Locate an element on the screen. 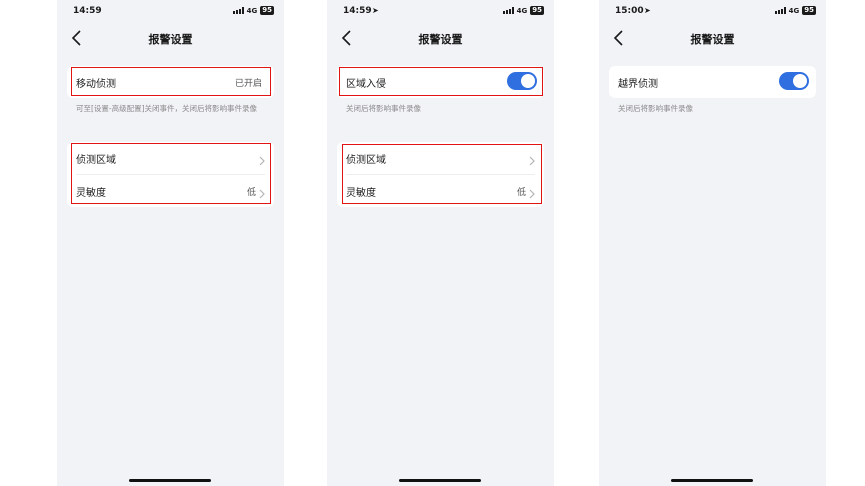 The width and height of the screenshot is (865, 486). line-crossing-row: 越界侦测 is located at coordinates (712, 82).